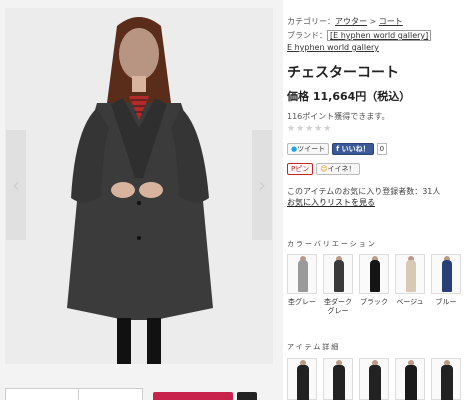 This screenshot has height=400, width=471. What do you see at coordinates (193, 396) in the screenshot?
I see `add-to-cart-button` at bounding box center [193, 396].